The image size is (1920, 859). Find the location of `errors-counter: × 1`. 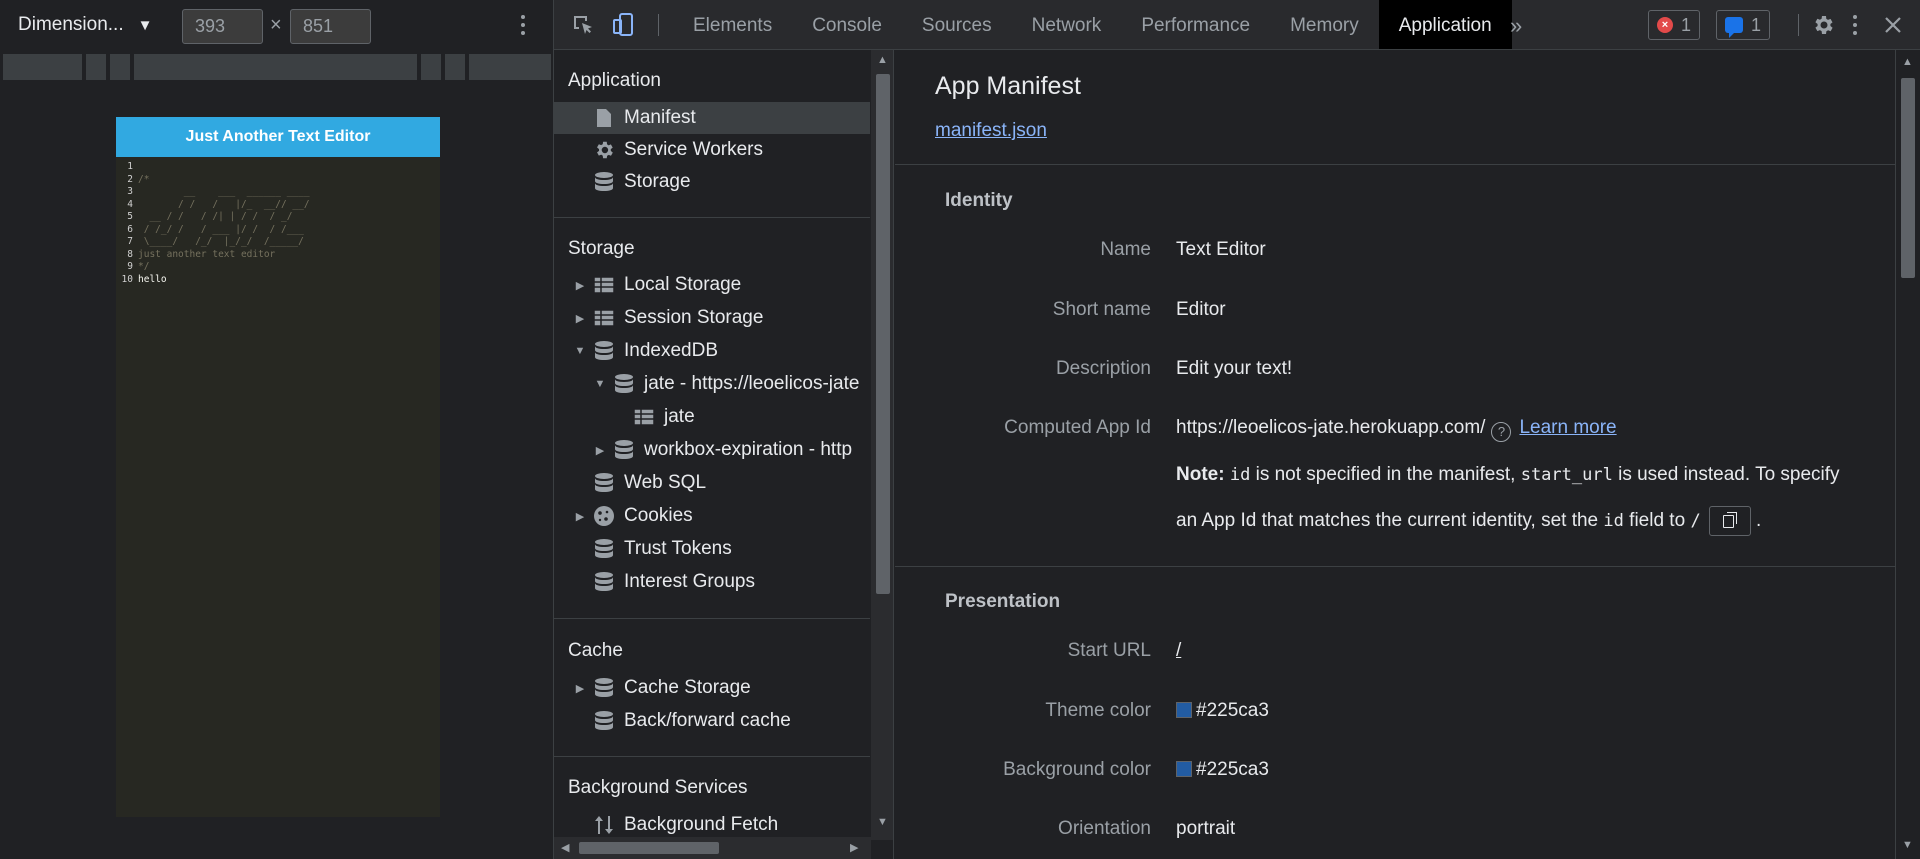

errors-counter: × 1 is located at coordinates (1674, 25).